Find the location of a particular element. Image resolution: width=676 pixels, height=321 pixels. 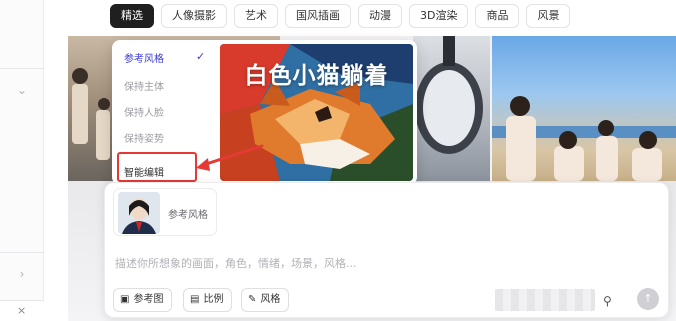

aspect-ratio-icon: ▤ is located at coordinates (195, 299).